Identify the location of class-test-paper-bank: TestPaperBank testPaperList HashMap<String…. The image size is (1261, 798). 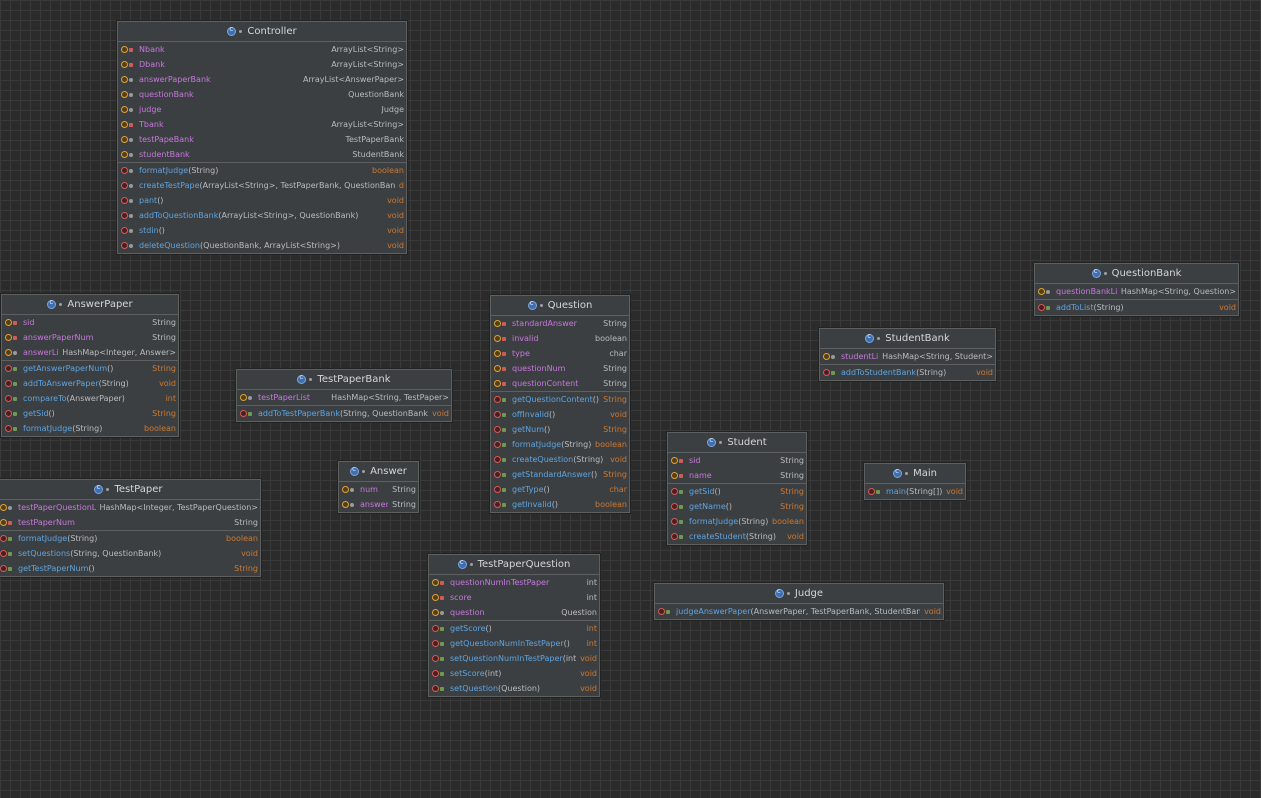
(344, 395).